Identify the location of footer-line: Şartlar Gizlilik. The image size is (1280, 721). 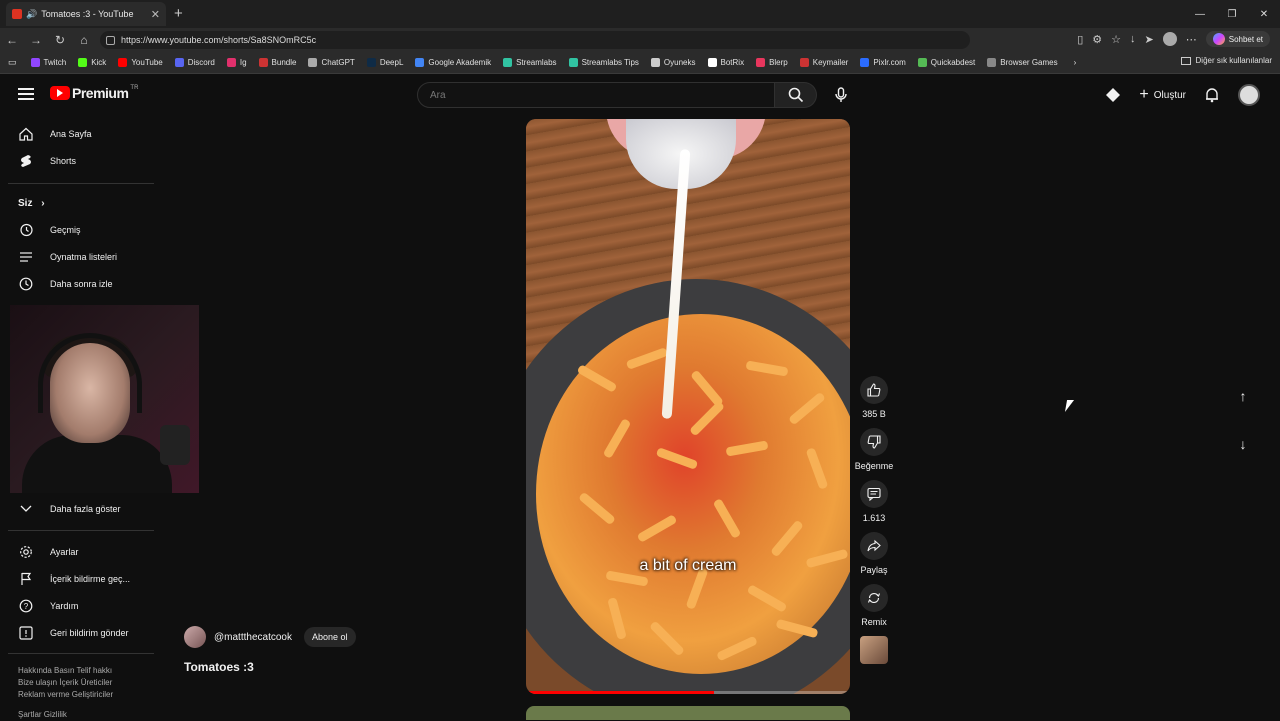
(83, 715).